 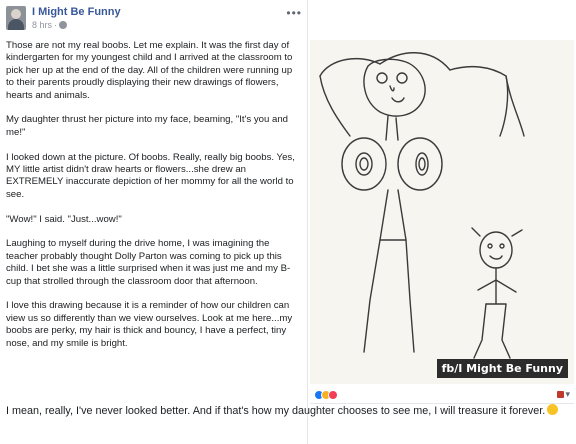 I want to click on post-header: I Might Be Funny 8 hrs · •••, so click(x=155, y=19).